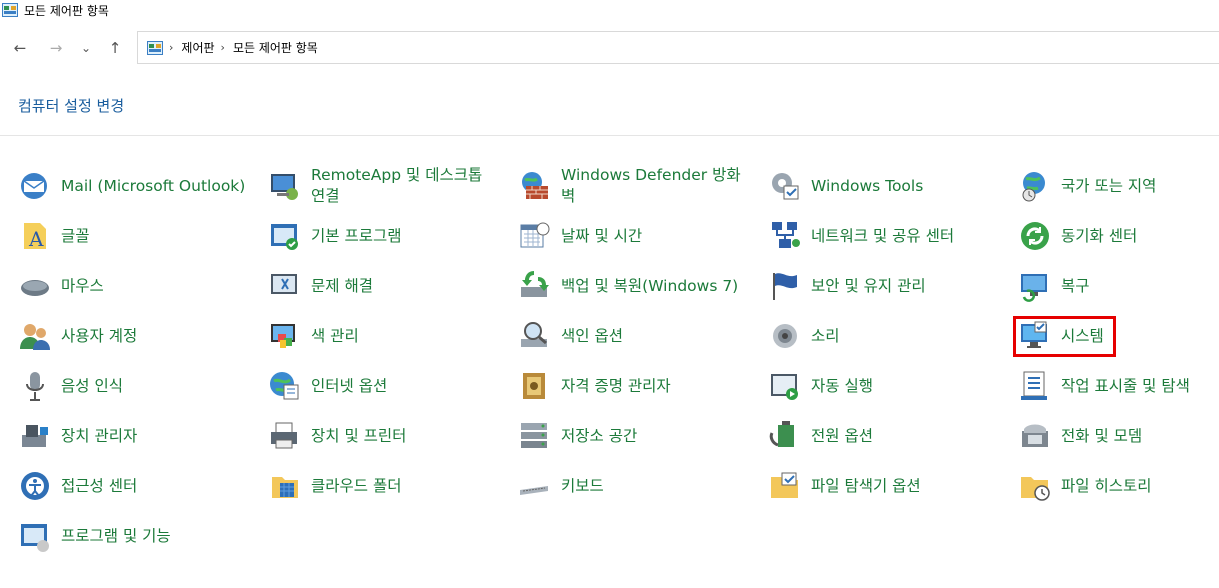 Image resolution: width=1219 pixels, height=588 pixels. I want to click on control-panel-item-label: 음성 인식, so click(92, 385).